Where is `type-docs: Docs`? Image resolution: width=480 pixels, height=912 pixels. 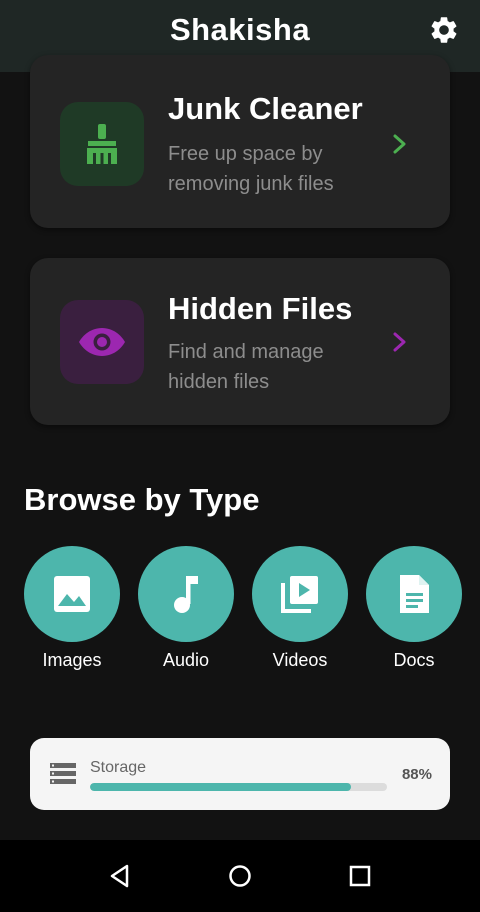 type-docs: Docs is located at coordinates (414, 608).